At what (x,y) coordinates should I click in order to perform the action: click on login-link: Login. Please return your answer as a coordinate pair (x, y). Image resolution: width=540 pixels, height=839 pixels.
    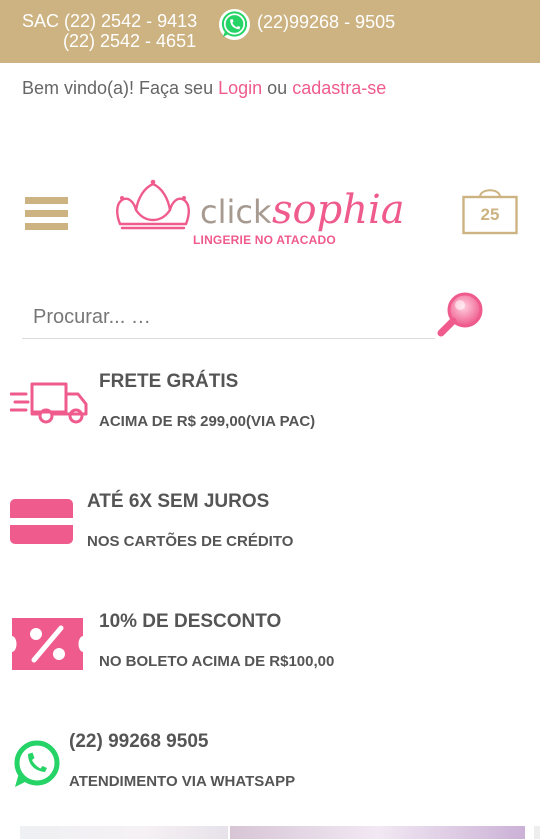
    Looking at the image, I should click on (240, 88).